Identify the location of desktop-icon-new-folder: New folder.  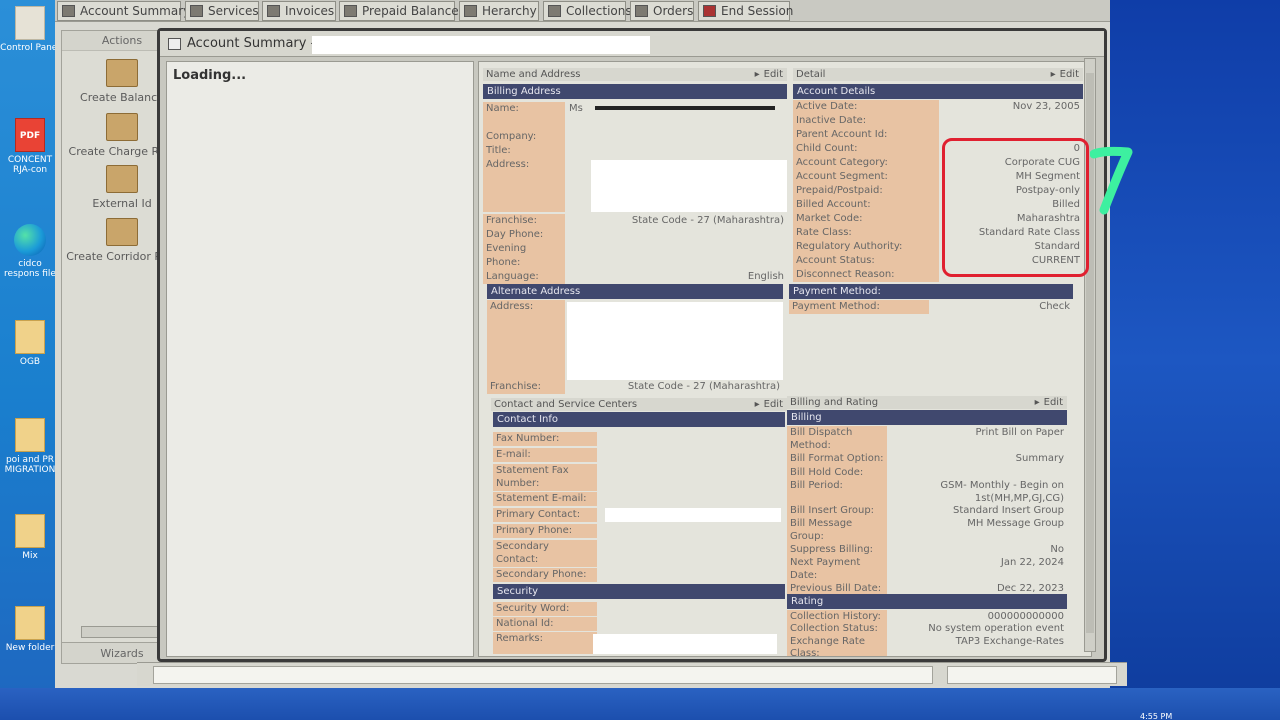
(30, 629).